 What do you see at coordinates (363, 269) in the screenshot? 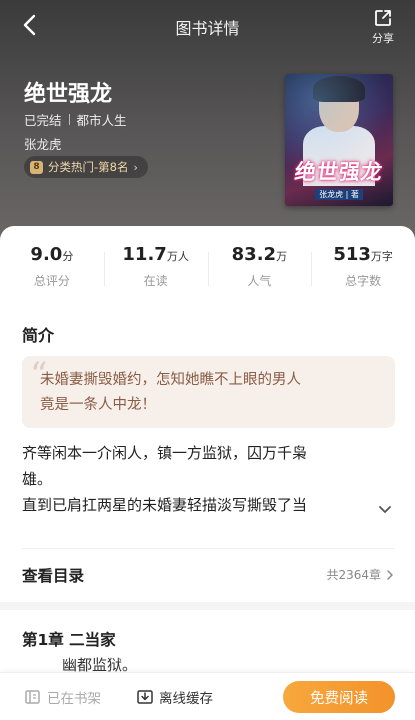
I see `stat-word-count: 513万字 总字数` at bounding box center [363, 269].